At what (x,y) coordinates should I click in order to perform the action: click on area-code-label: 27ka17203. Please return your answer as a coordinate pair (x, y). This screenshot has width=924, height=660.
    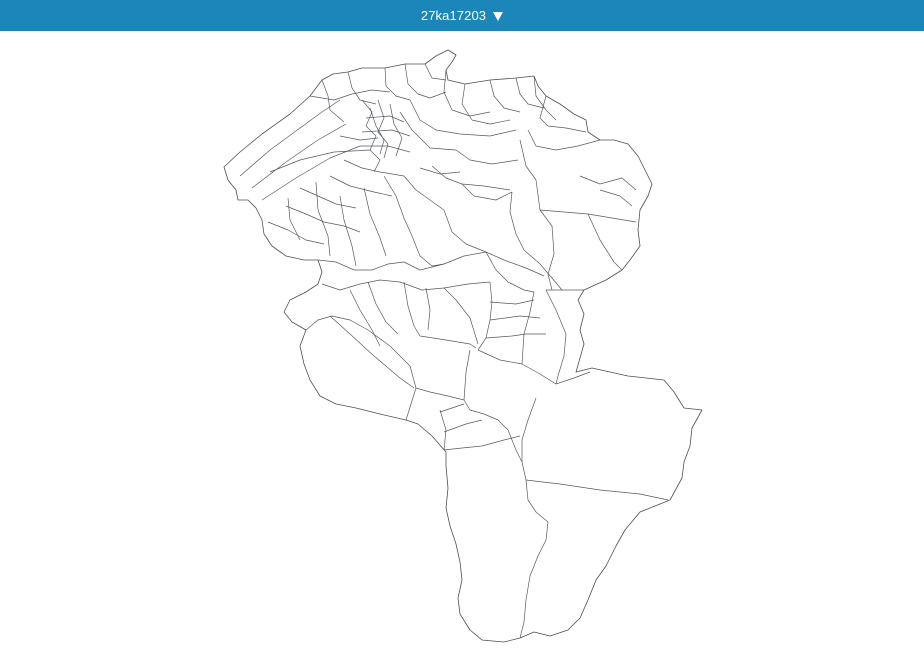
    Looking at the image, I should click on (453, 15).